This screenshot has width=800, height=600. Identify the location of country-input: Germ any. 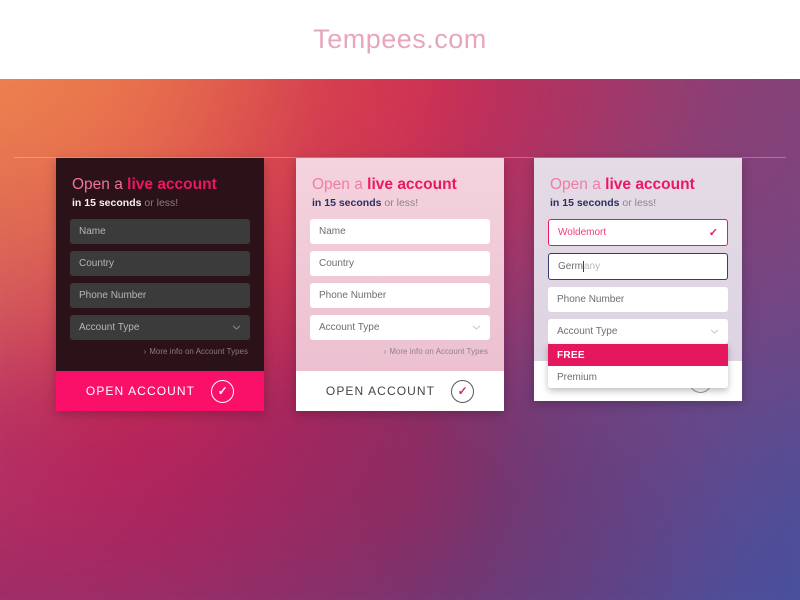
(638, 266).